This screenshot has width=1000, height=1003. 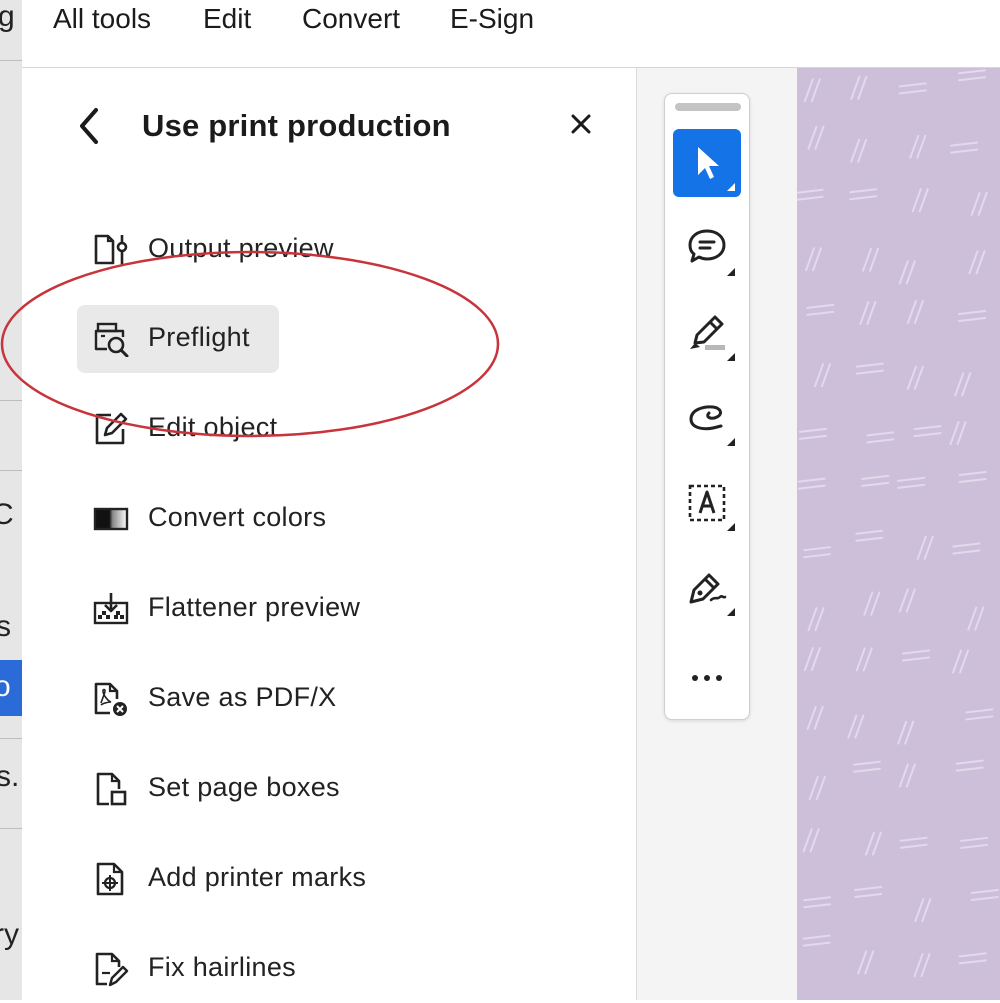 I want to click on printer-marks-icon, so click(x=110, y=879).